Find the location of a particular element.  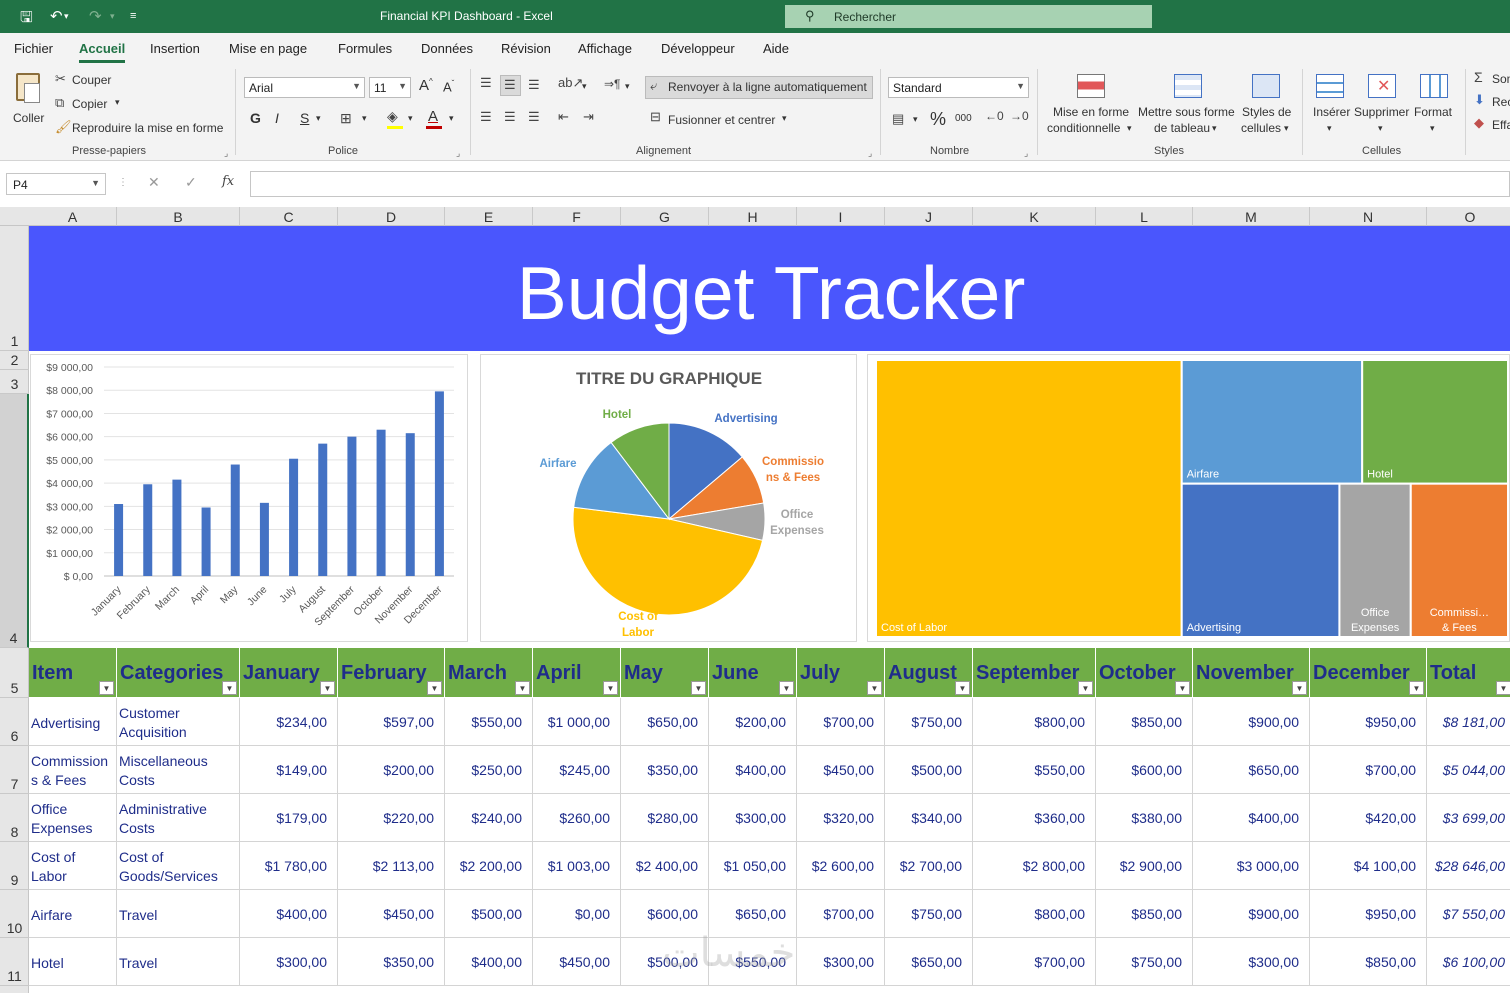

align-center-icon: ☰ is located at coordinates (510, 117).